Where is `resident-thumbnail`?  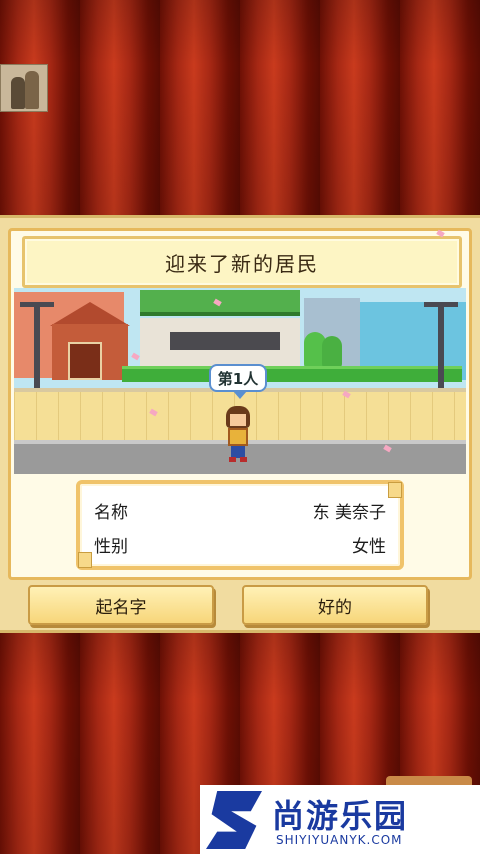 resident-thumbnail is located at coordinates (24, 88).